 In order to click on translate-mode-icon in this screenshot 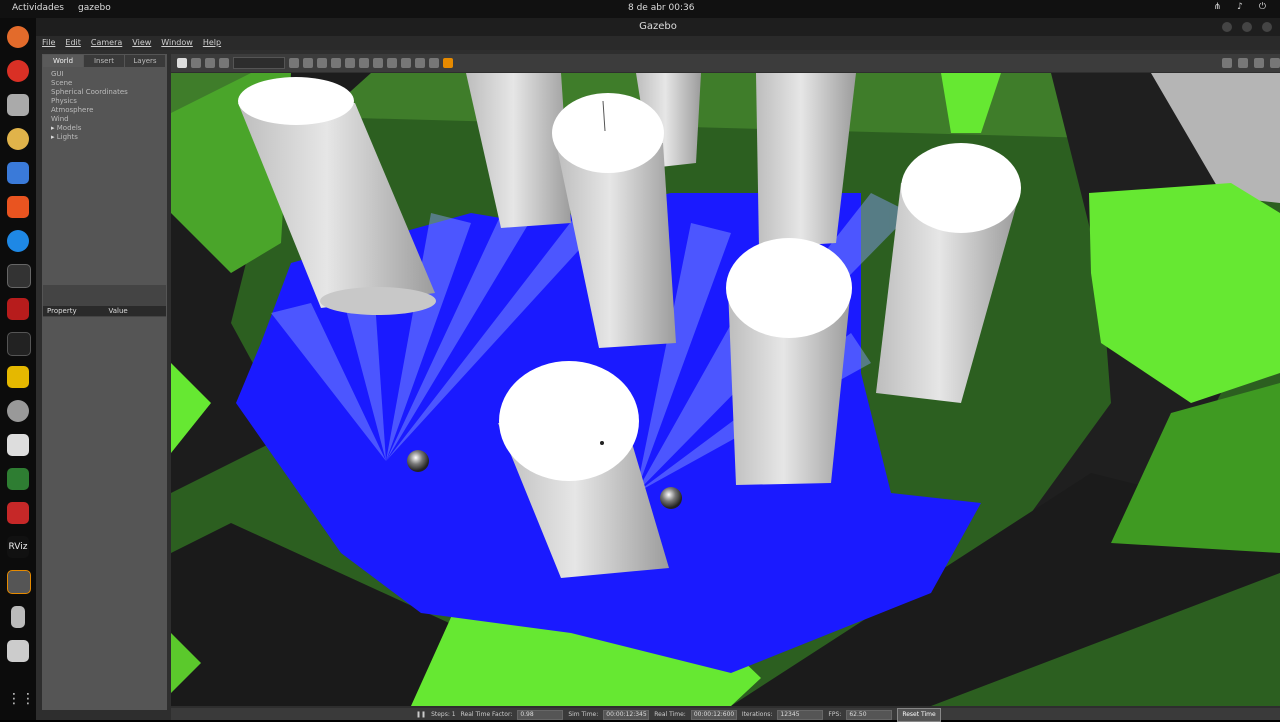, I will do `click(196, 63)`.